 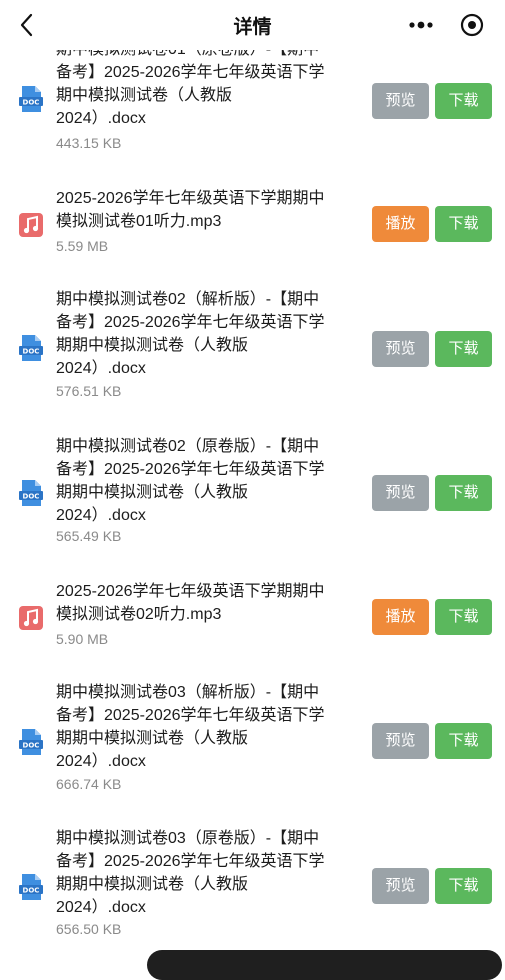 I want to click on bottom-floating-bar, so click(x=324, y=965).